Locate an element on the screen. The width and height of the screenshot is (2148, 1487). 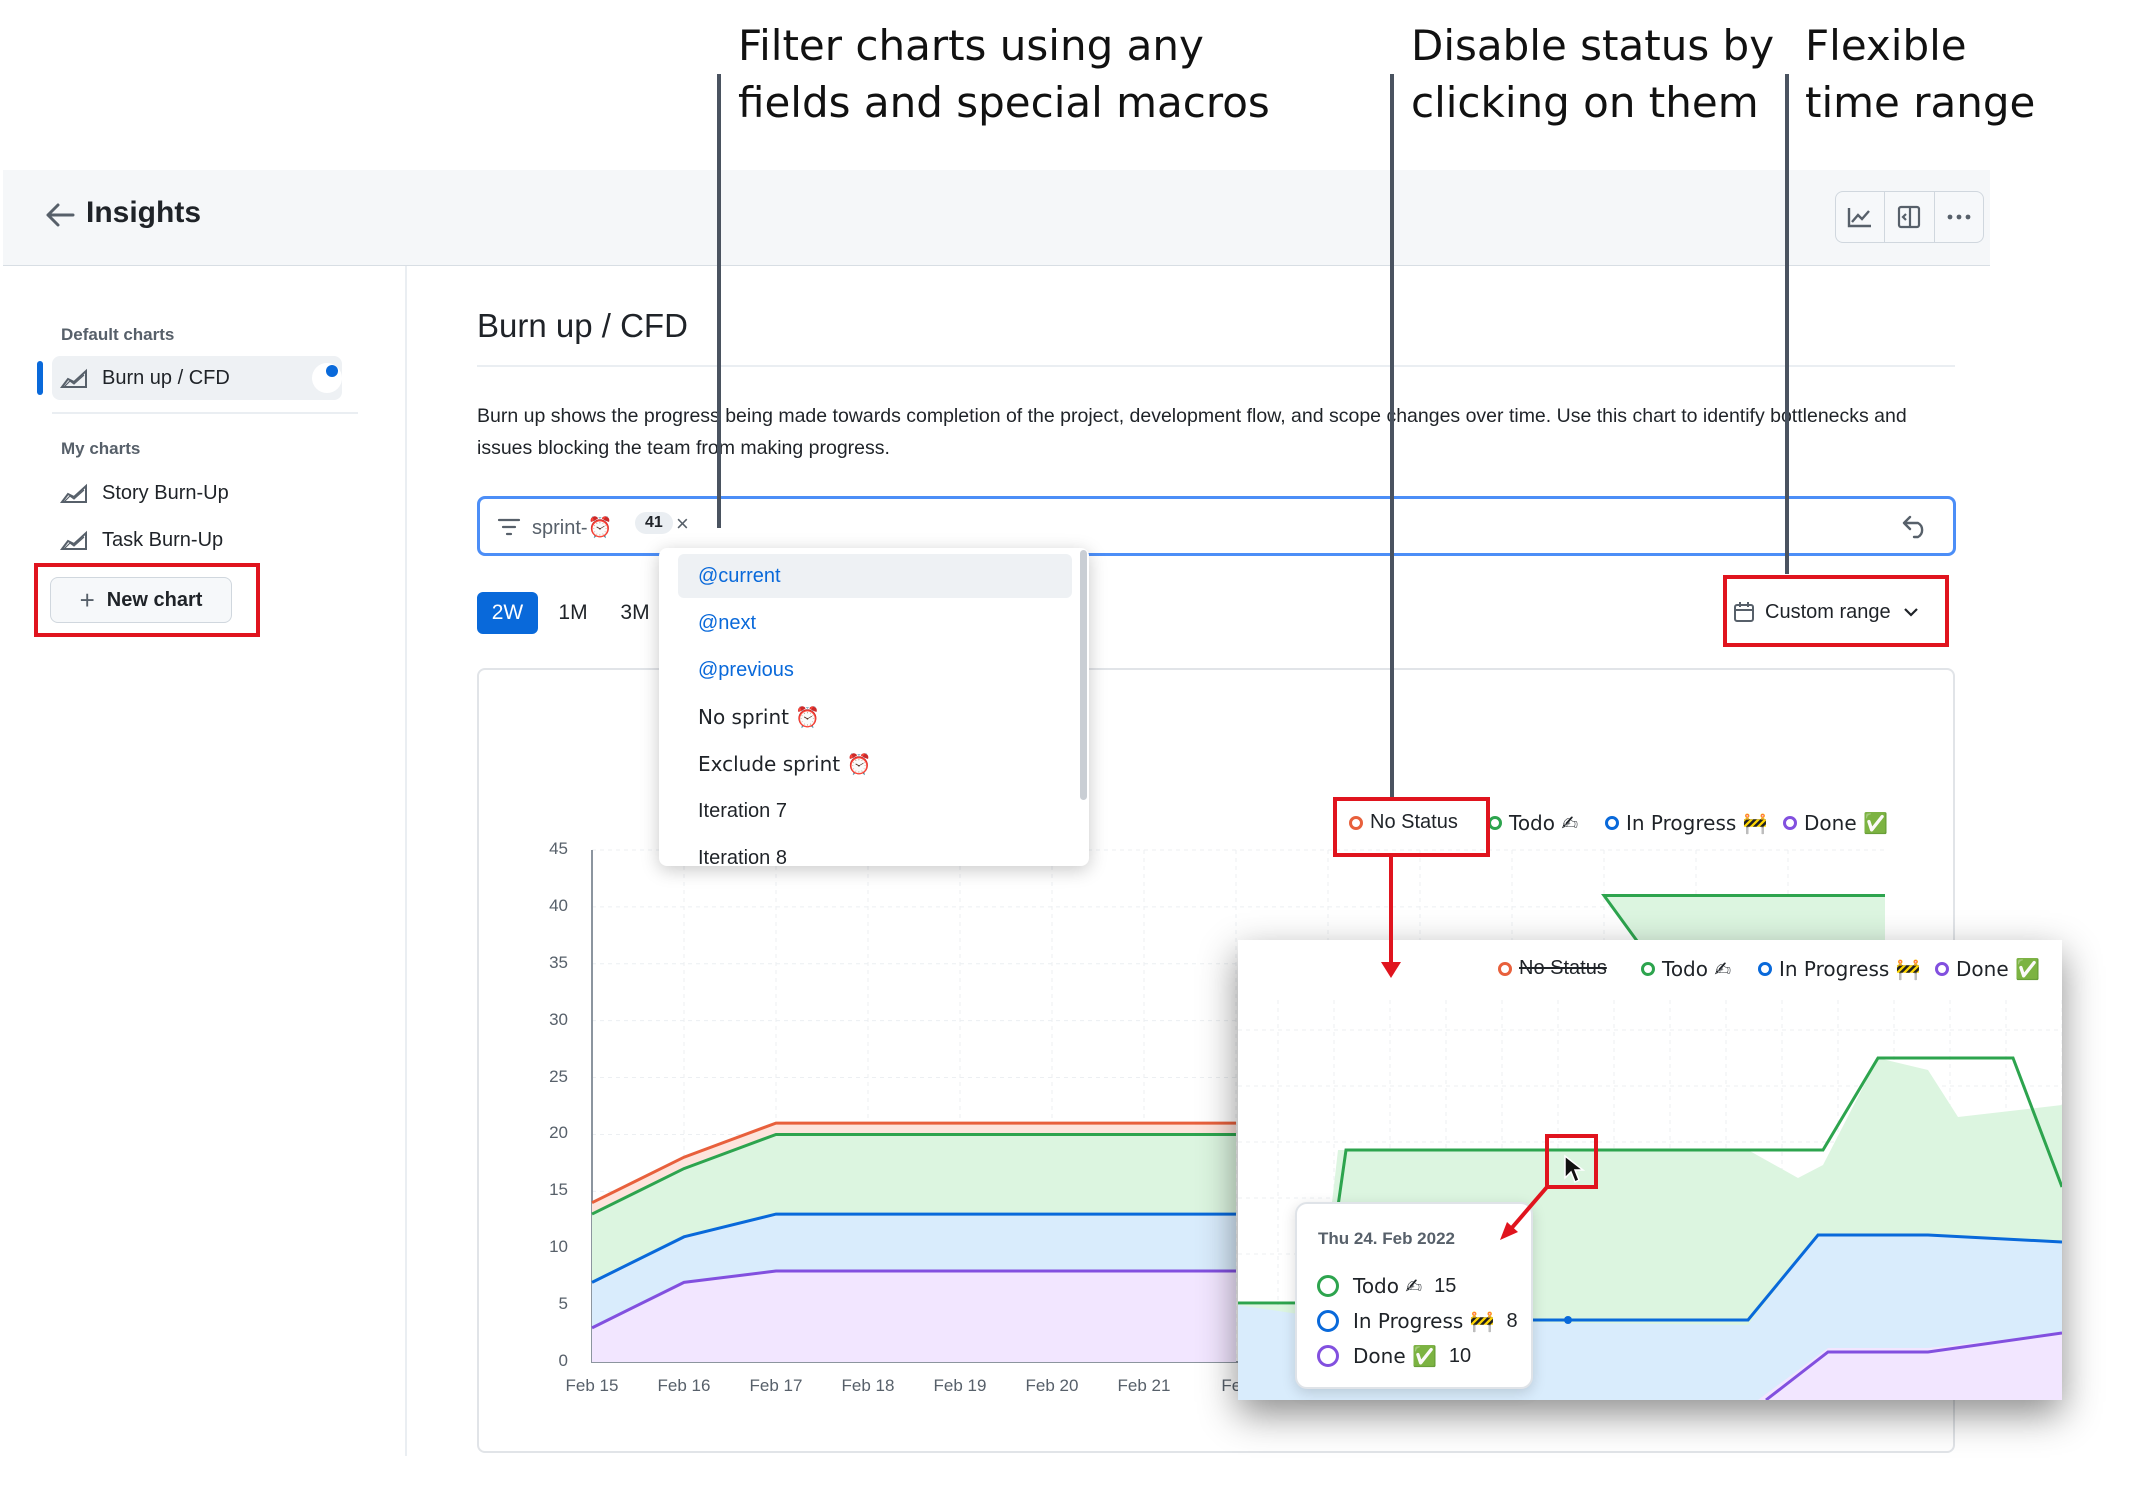
x-tick-label: Feb 21 is located at coordinates (1144, 1385).